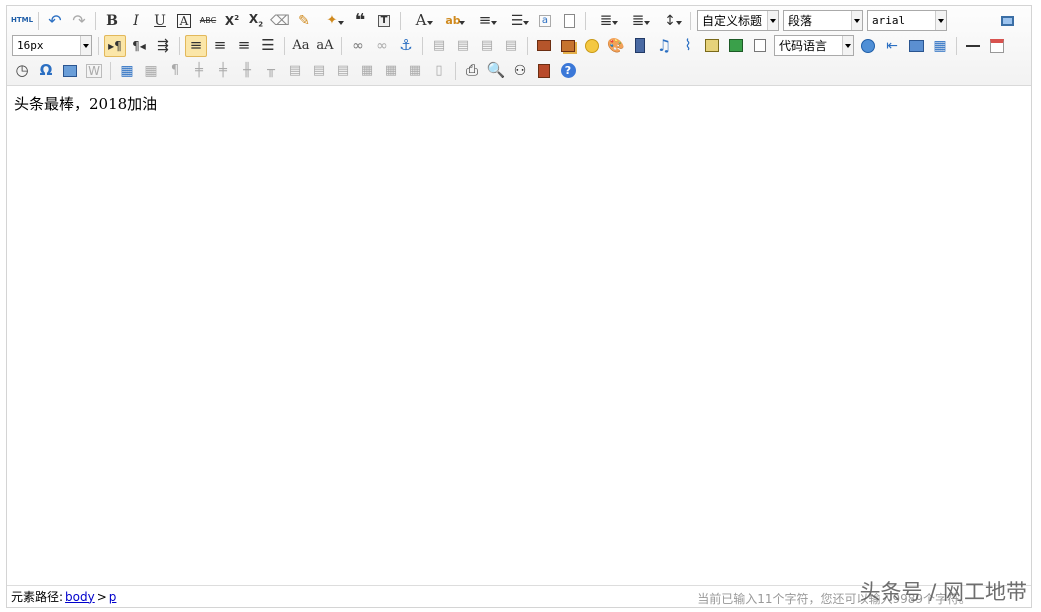  What do you see at coordinates (406, 46) in the screenshot?
I see `anchor-button: ⚓` at bounding box center [406, 46].